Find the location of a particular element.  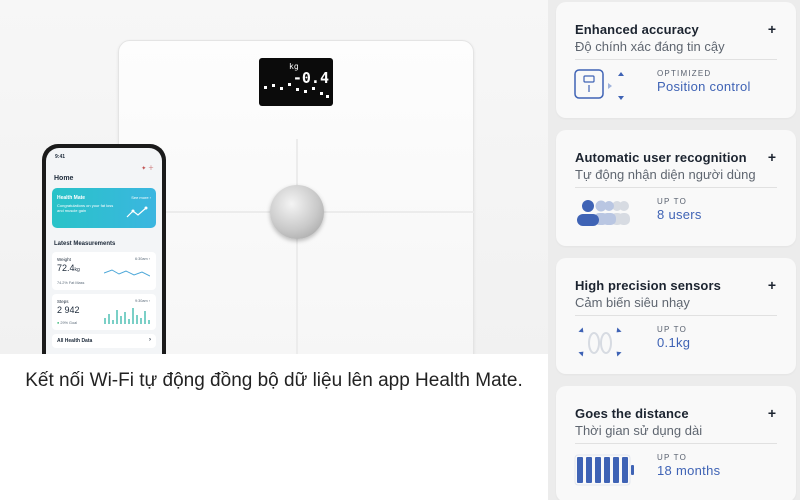

feature-value: 0.1kg is located at coordinates (674, 342).